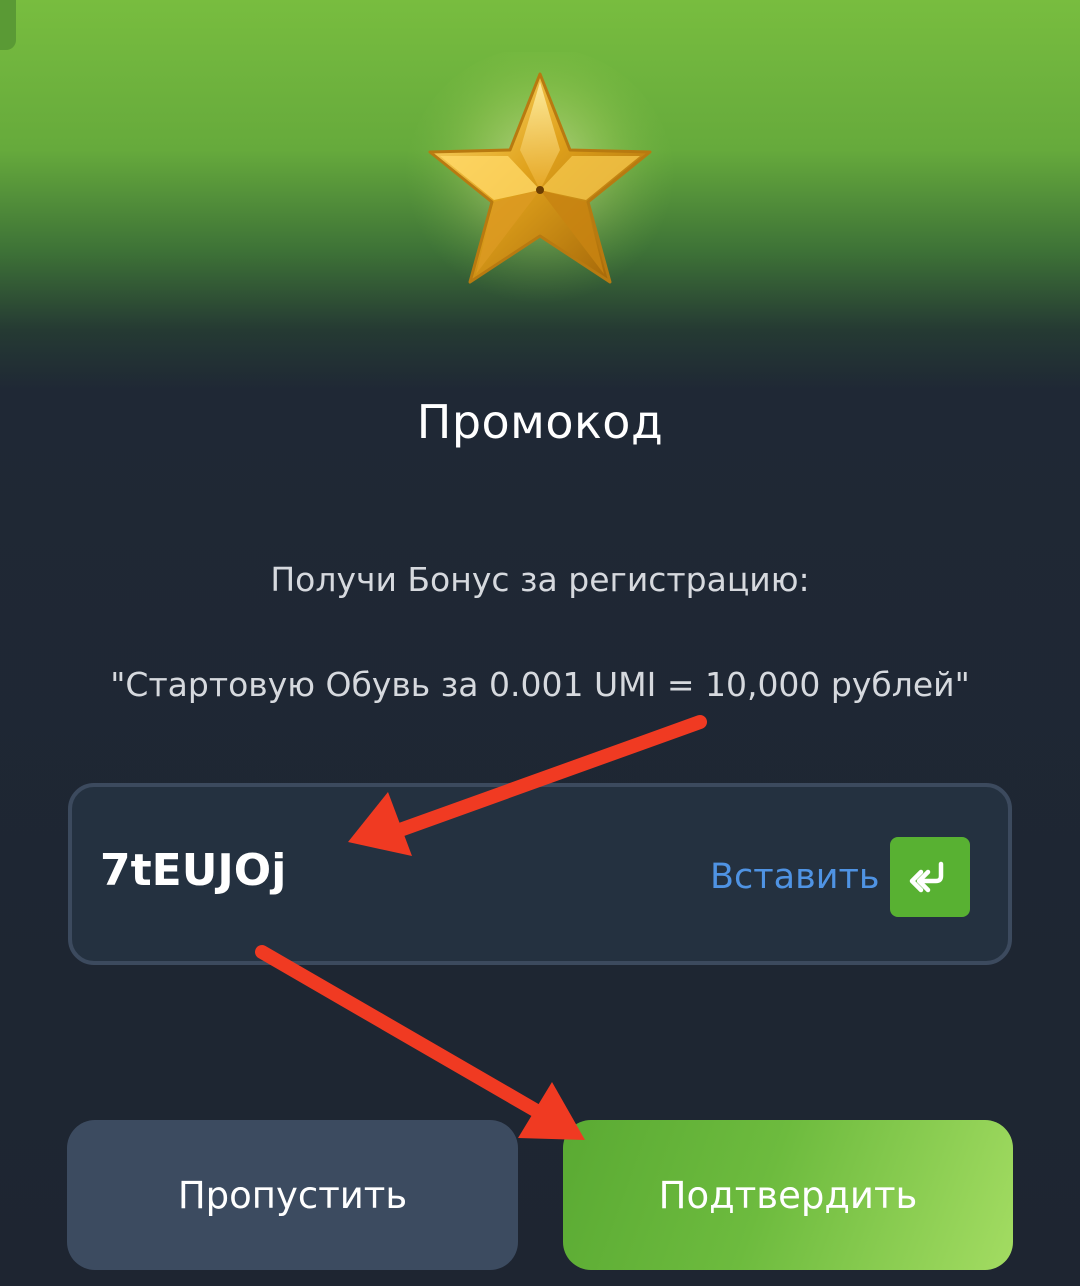 The image size is (1080, 1286). What do you see at coordinates (788, 1195) in the screenshot?
I see `confirm-button: Подтвердить` at bounding box center [788, 1195].